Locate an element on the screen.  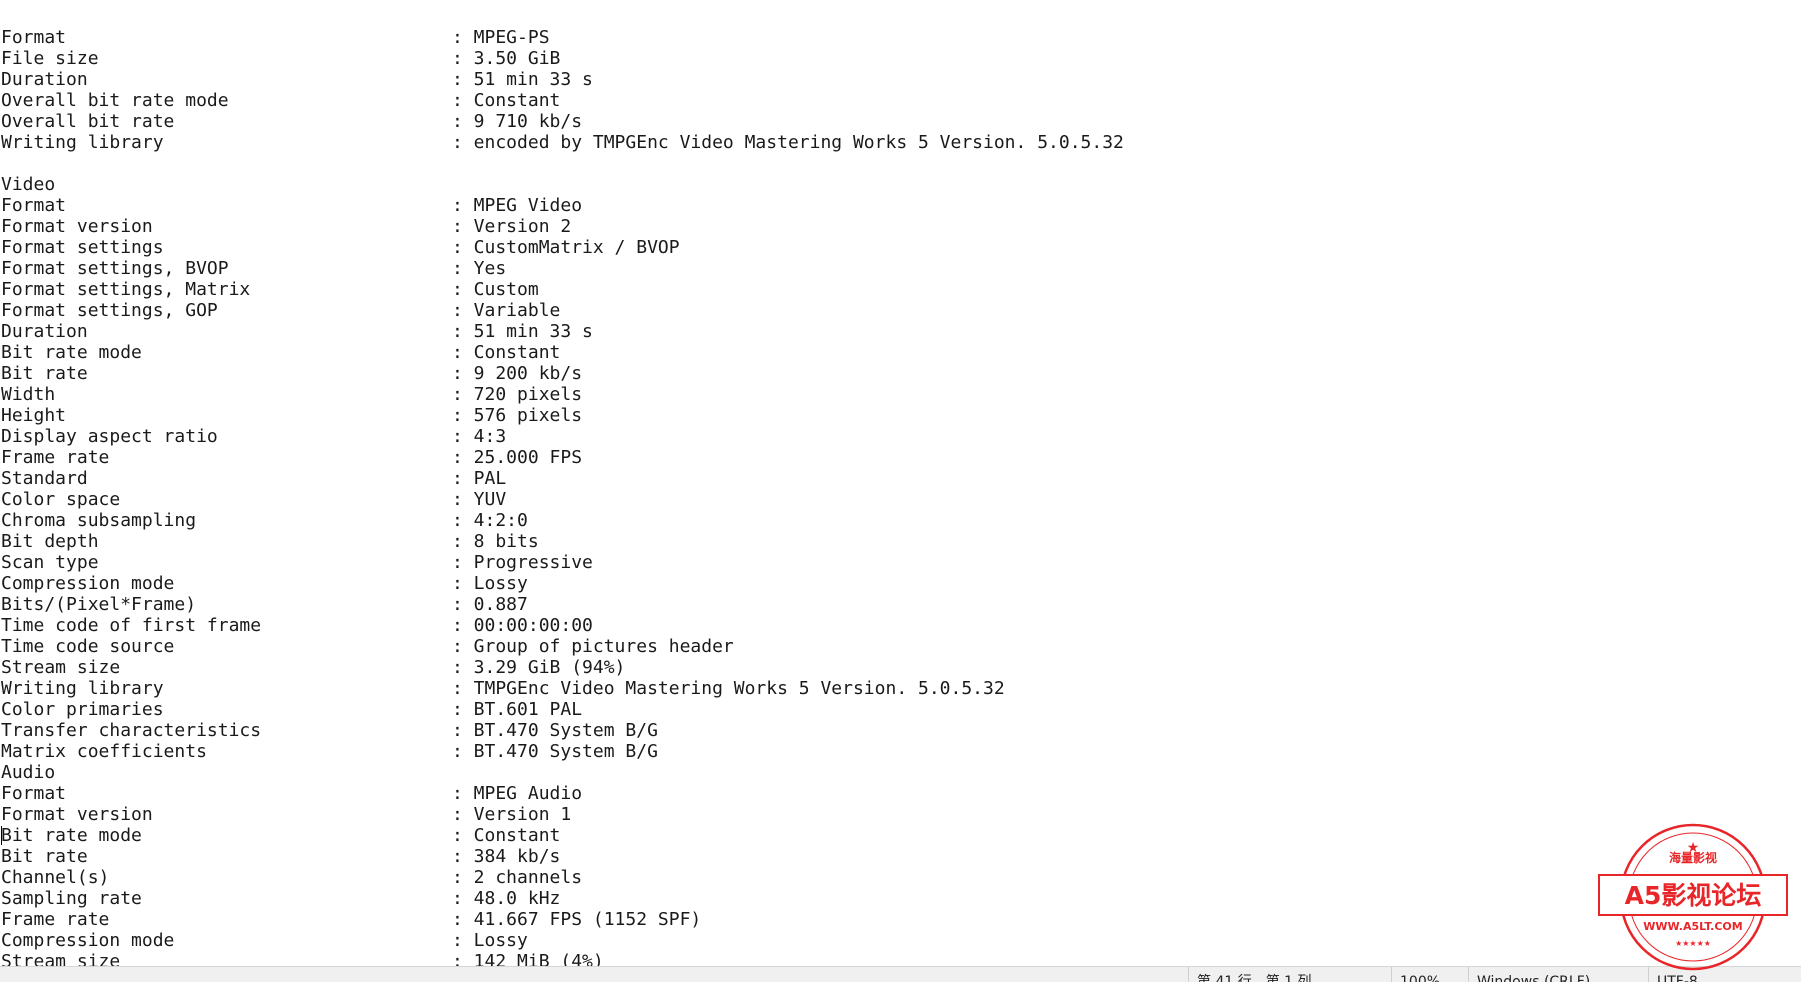
field-value: : 142 MiB (4%) is located at coordinates (528, 958).